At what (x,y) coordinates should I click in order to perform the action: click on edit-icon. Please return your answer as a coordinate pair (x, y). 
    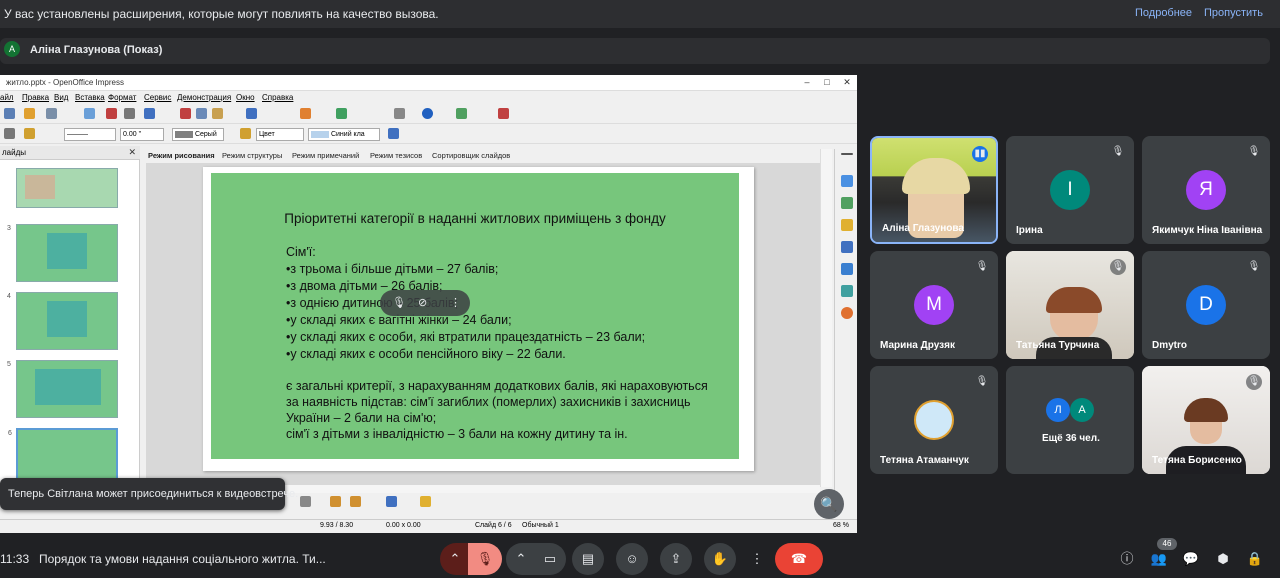
    Looking at the image, I should click on (89, 113).